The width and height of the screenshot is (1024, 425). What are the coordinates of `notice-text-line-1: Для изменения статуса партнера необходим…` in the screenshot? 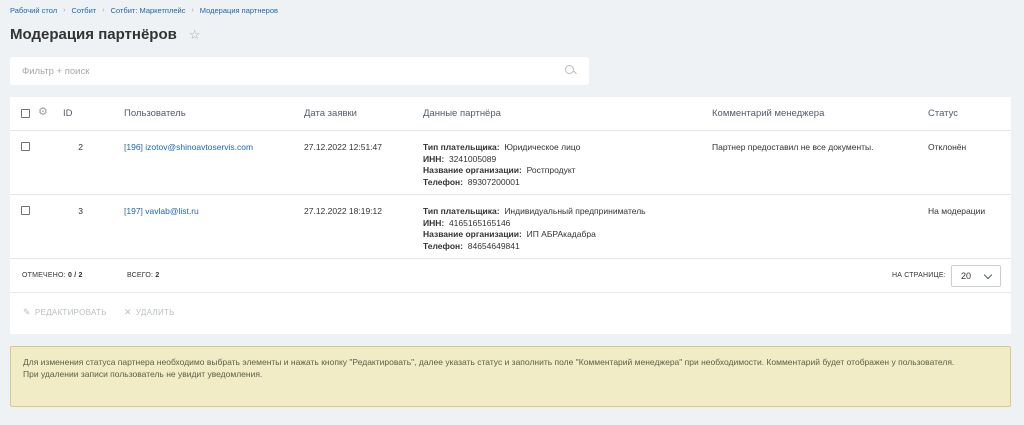 It's located at (489, 362).